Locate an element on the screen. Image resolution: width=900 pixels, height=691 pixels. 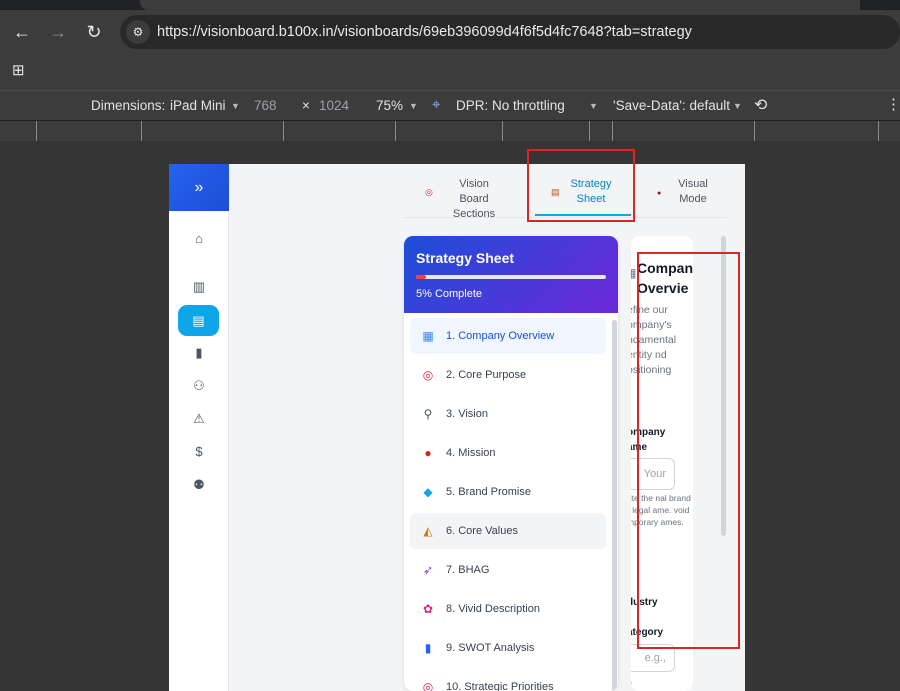
tab-visual-mode: ● Visual Mode is located at coordinates (685, 192).